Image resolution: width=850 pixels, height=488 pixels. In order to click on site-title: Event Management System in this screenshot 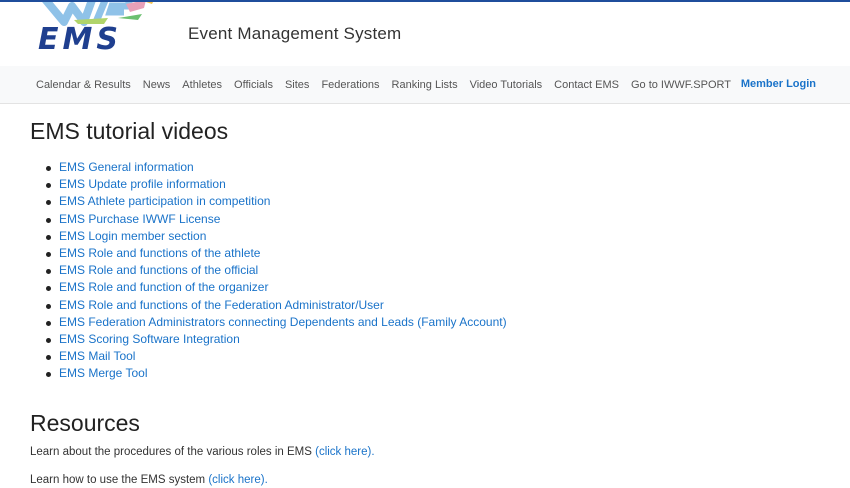, I will do `click(295, 33)`.